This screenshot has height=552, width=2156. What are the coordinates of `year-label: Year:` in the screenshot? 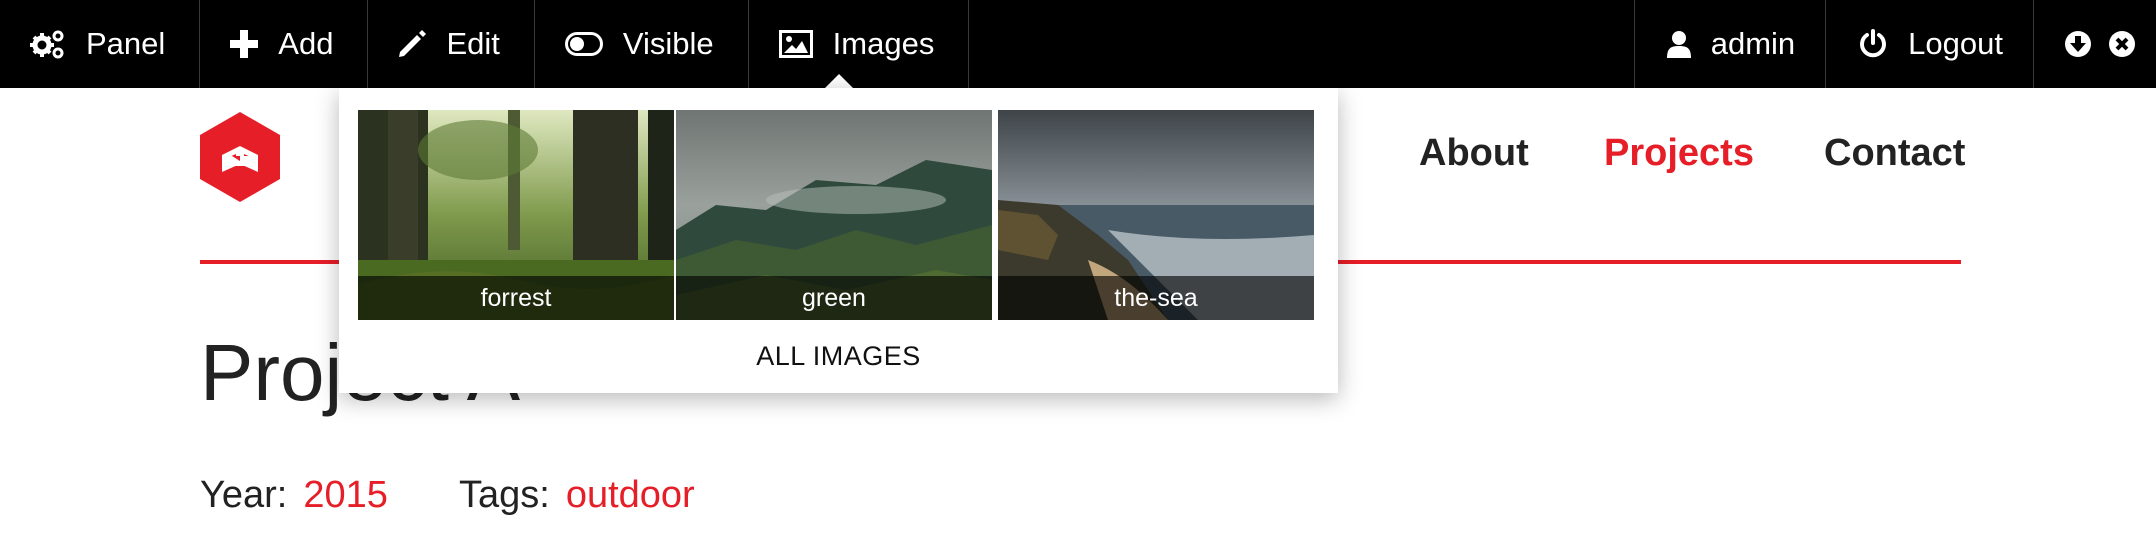 It's located at (244, 495).